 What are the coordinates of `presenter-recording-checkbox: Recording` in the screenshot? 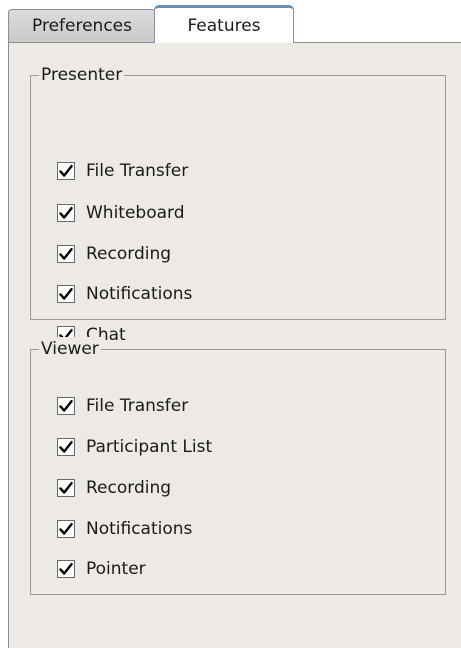 It's located at (114, 254).